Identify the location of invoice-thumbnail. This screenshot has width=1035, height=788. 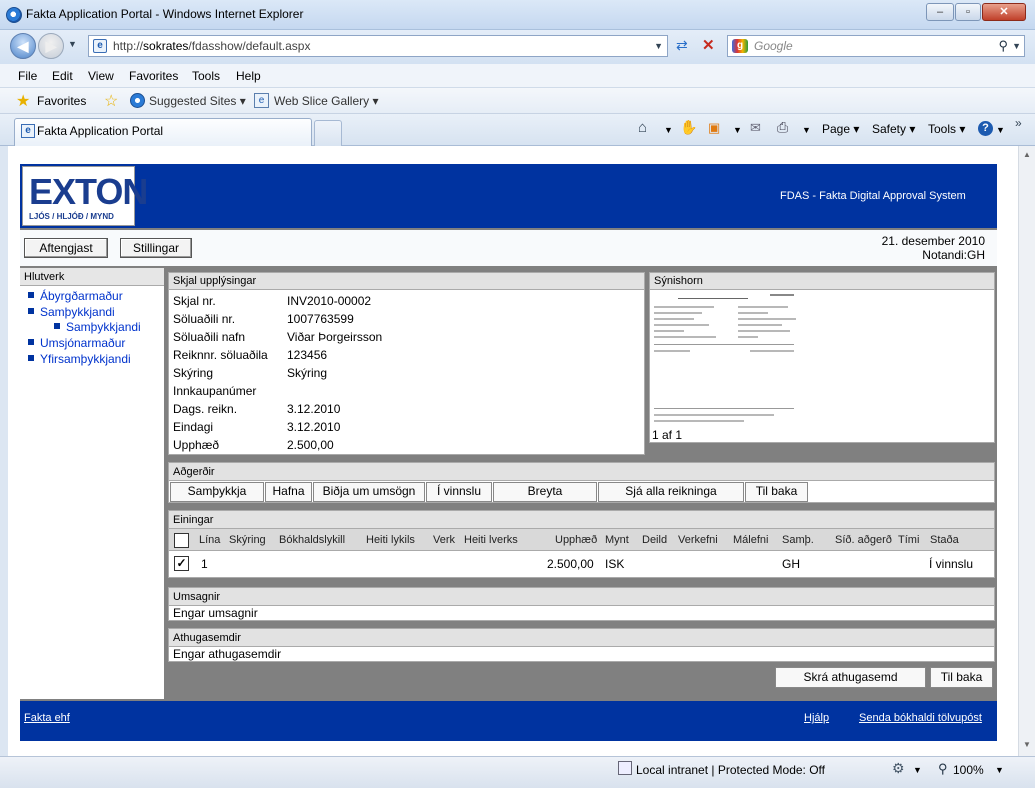
(725, 360).